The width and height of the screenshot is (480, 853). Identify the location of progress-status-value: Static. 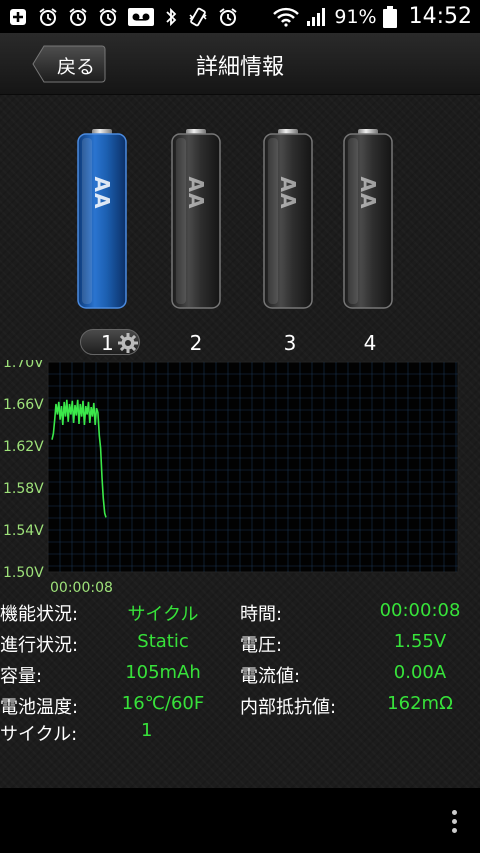
(163, 641).